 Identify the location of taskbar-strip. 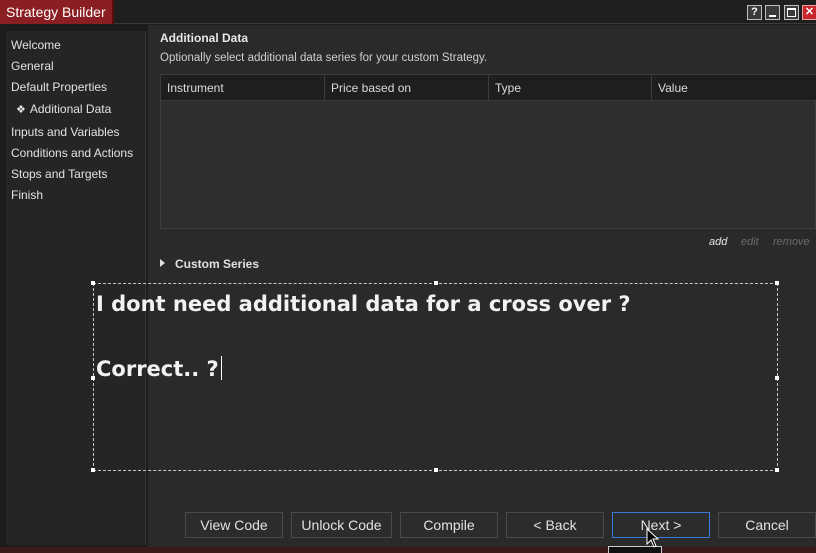
(408, 550).